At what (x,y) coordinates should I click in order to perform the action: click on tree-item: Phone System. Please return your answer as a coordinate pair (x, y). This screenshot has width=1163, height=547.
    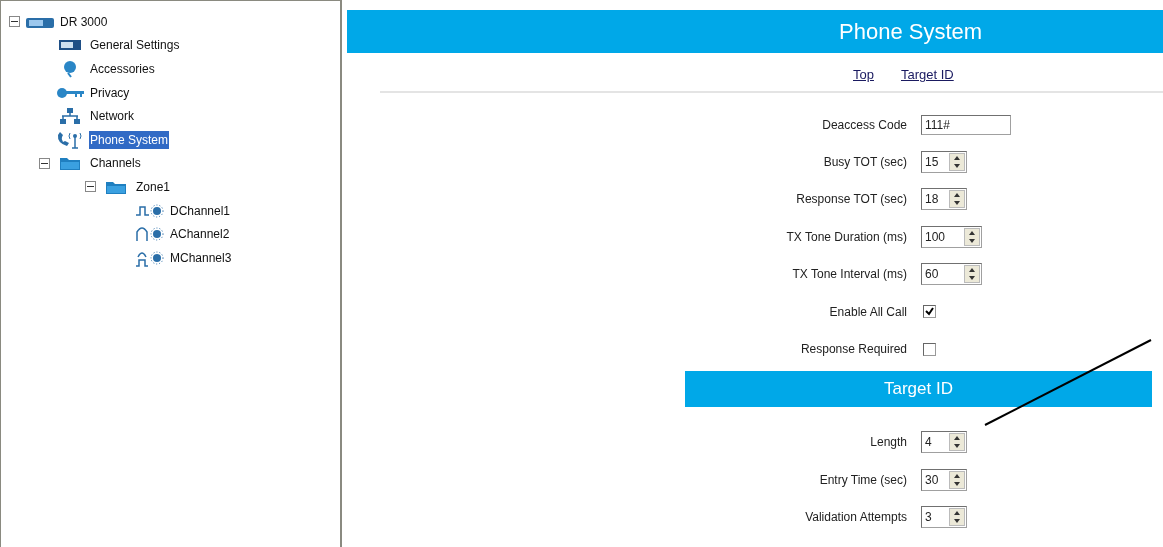
    Looking at the image, I should click on (129, 139).